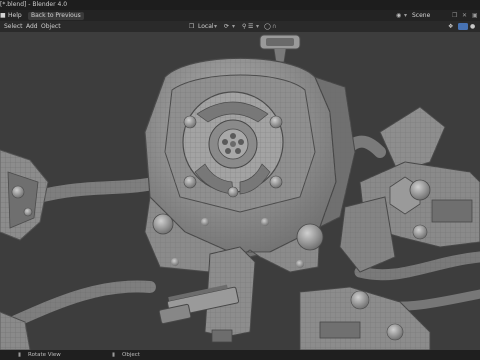  Describe the element at coordinates (15, 15) in the screenshot. I see `menu-help: Help` at that location.